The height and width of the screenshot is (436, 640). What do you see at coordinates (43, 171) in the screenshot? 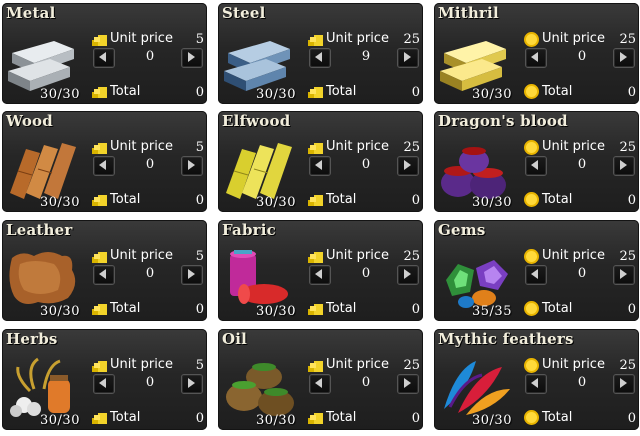
I see `wood-planks-icon` at bounding box center [43, 171].